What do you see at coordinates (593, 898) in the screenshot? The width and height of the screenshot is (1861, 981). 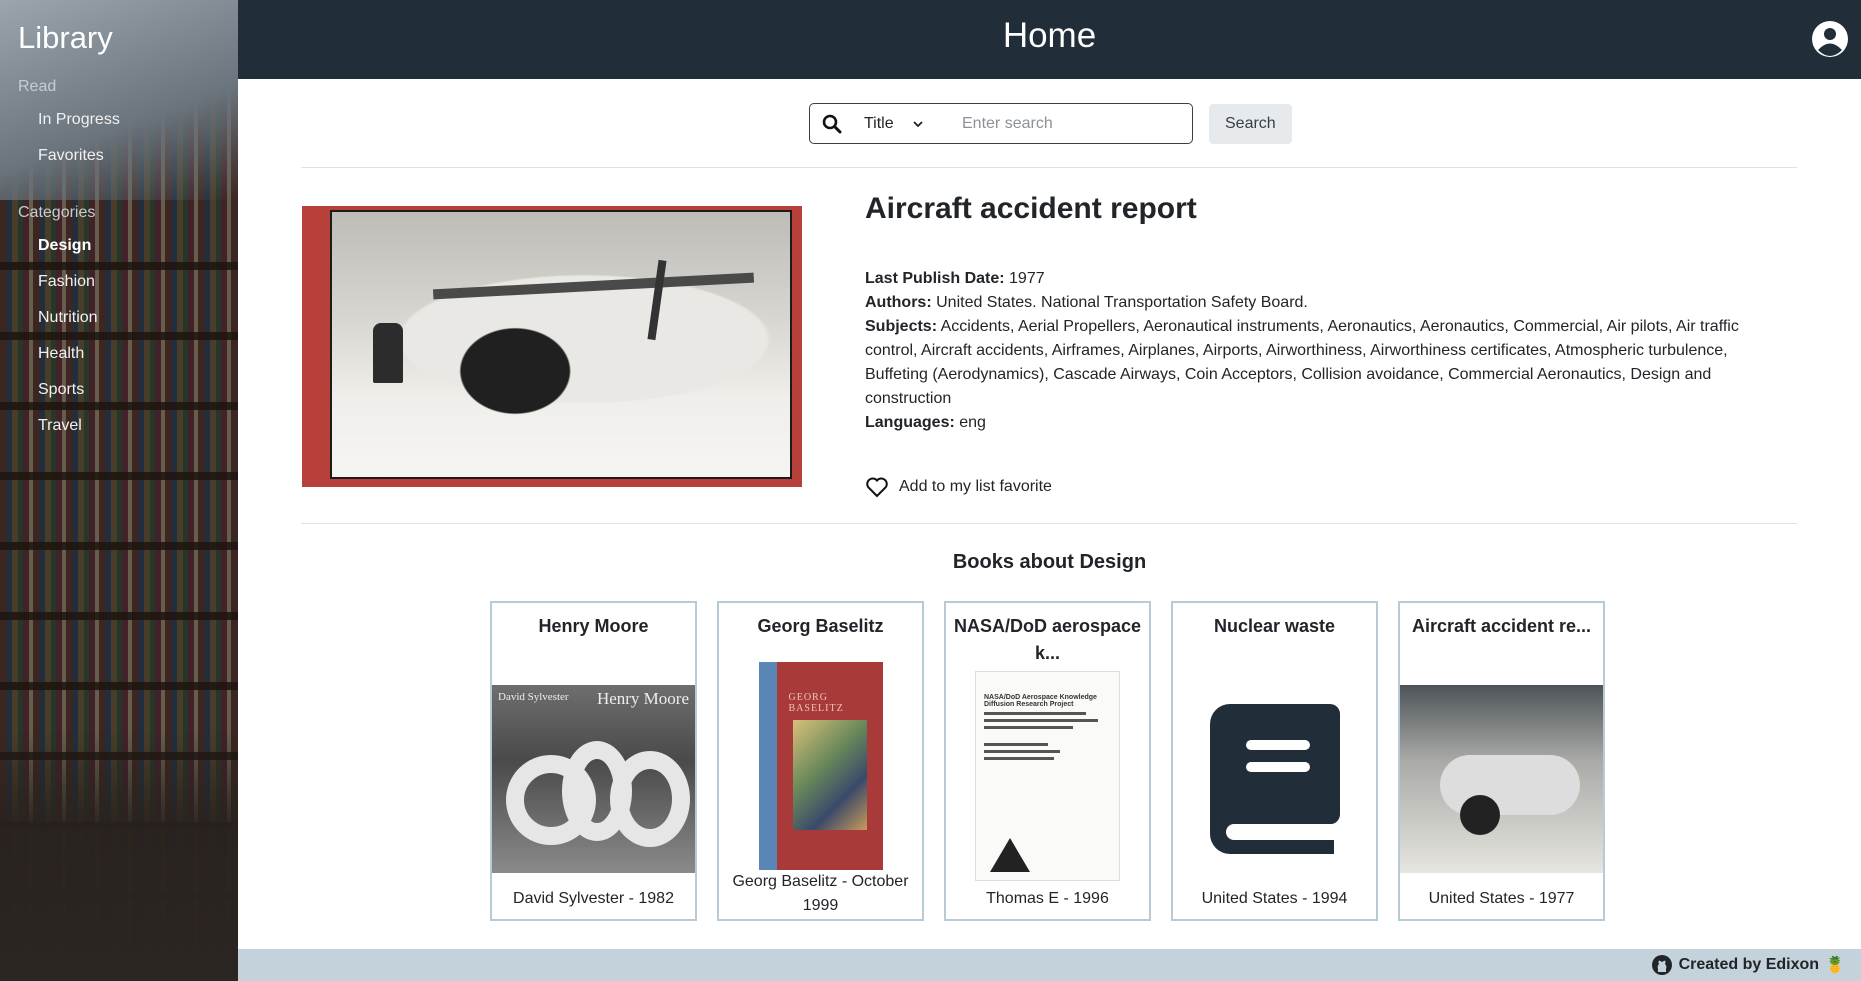 I see `book-card-subtitle: David Sylvester - 1982` at bounding box center [593, 898].